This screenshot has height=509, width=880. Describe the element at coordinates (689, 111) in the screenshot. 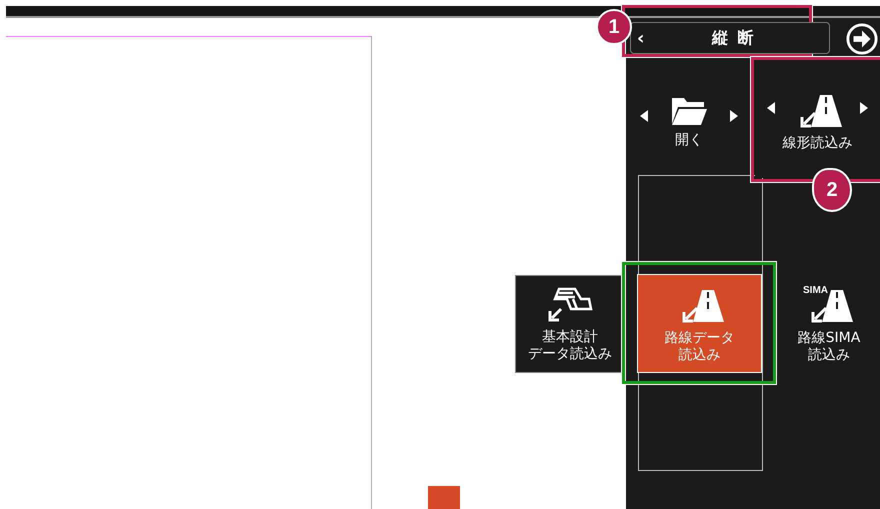

I see `folder-icon` at that location.